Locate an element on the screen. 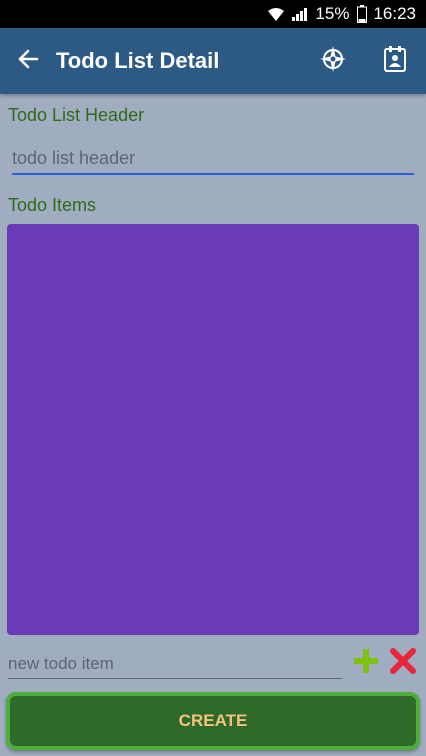  contact-calendar-button is located at coordinates (395, 61).